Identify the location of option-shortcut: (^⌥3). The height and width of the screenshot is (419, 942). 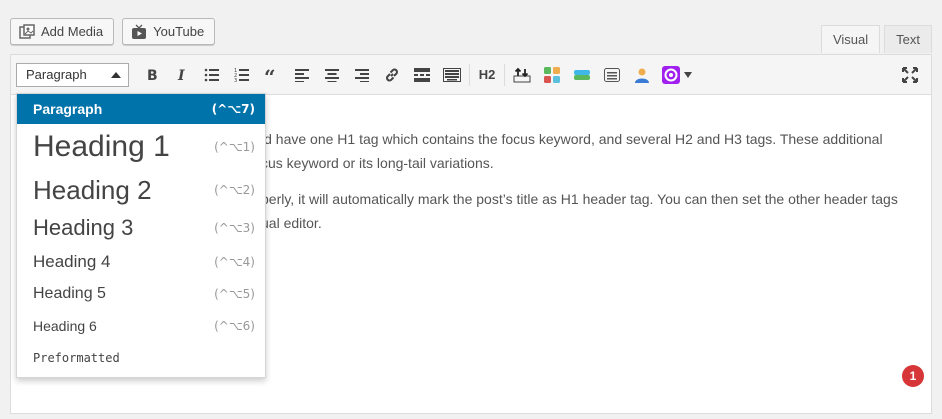
(234, 228).